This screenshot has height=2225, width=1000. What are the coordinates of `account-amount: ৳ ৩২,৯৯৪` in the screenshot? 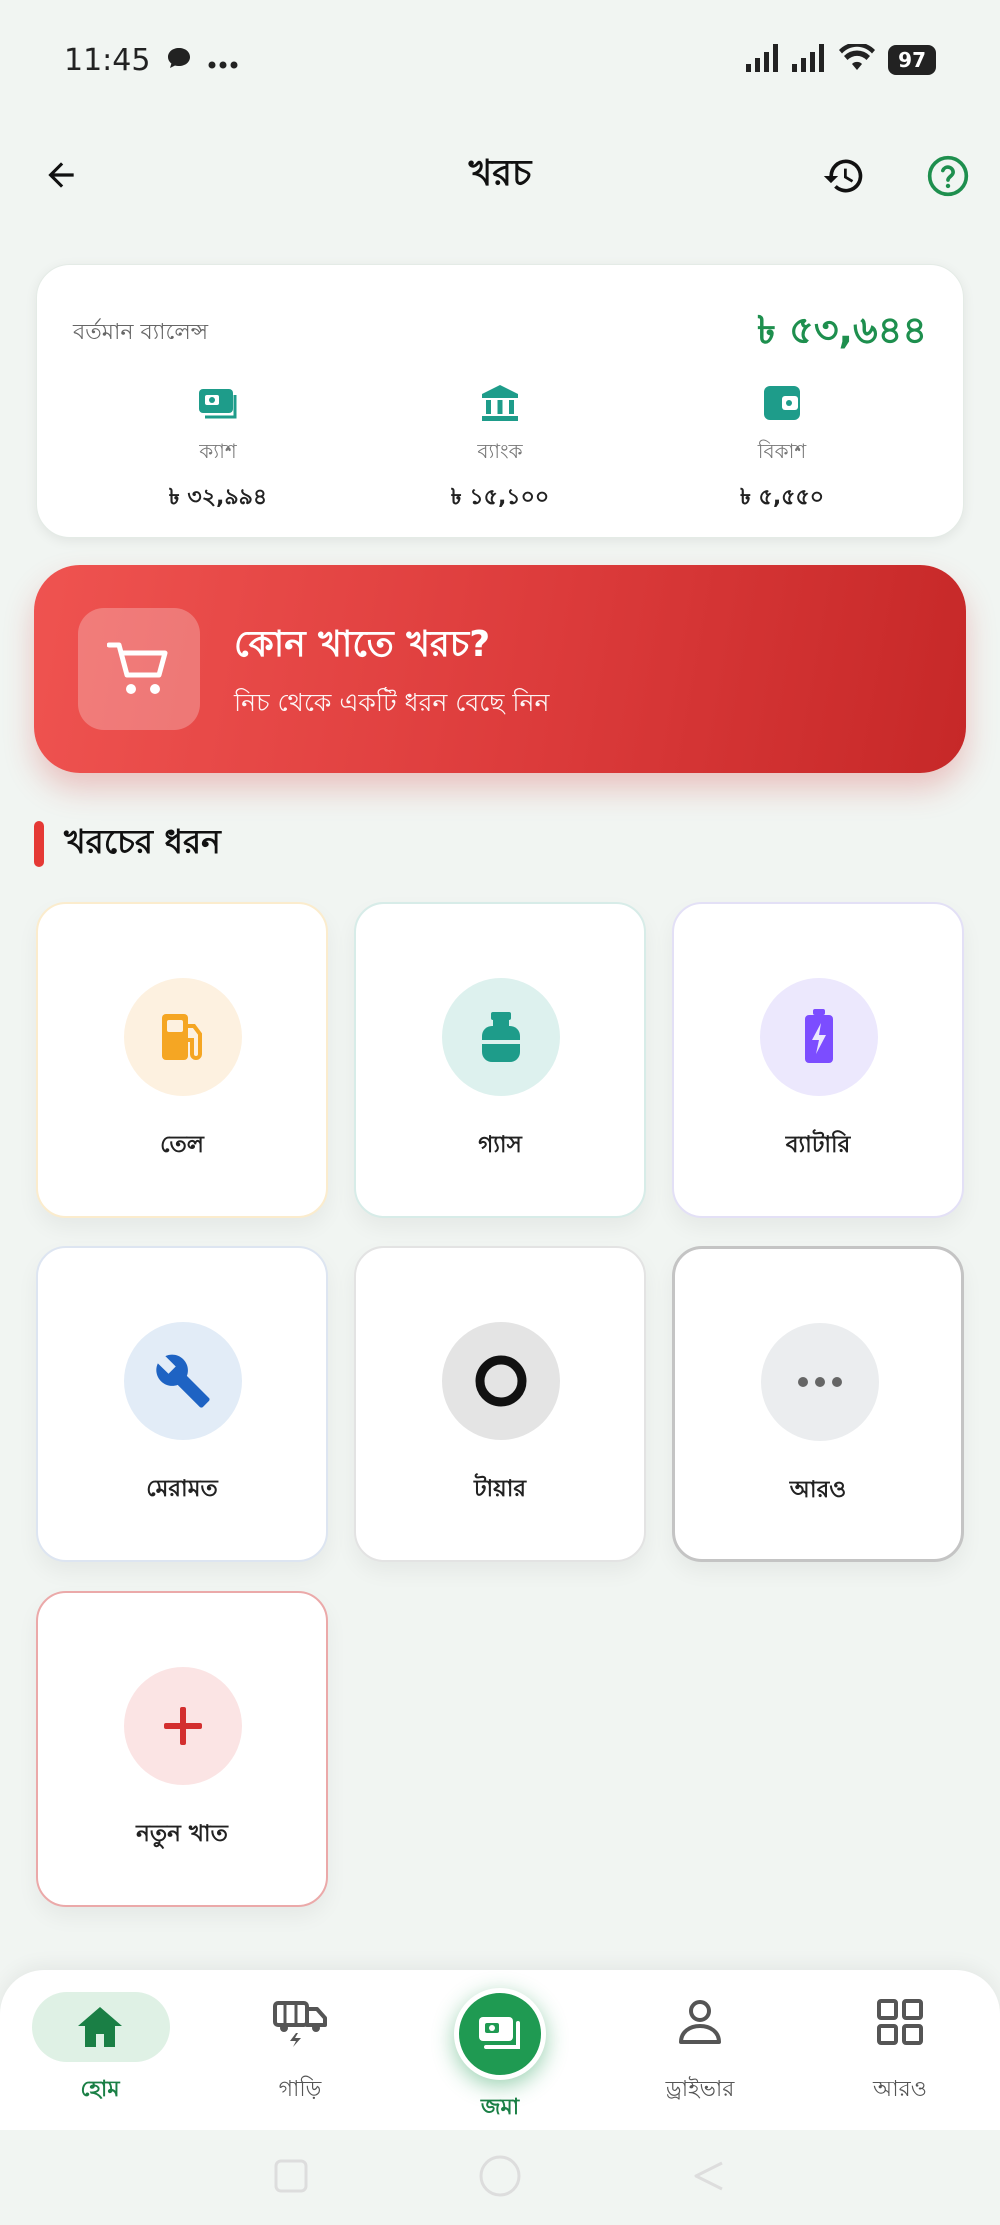 It's located at (218, 497).